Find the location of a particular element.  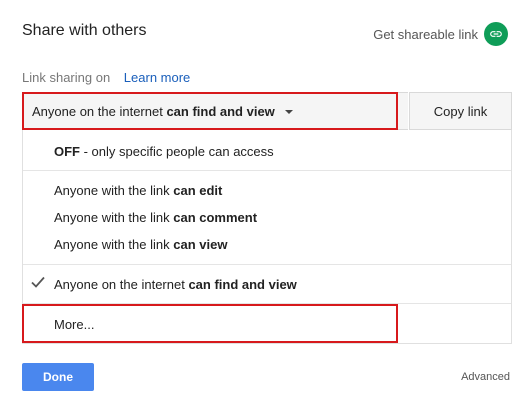

link-icon is located at coordinates (496, 34).